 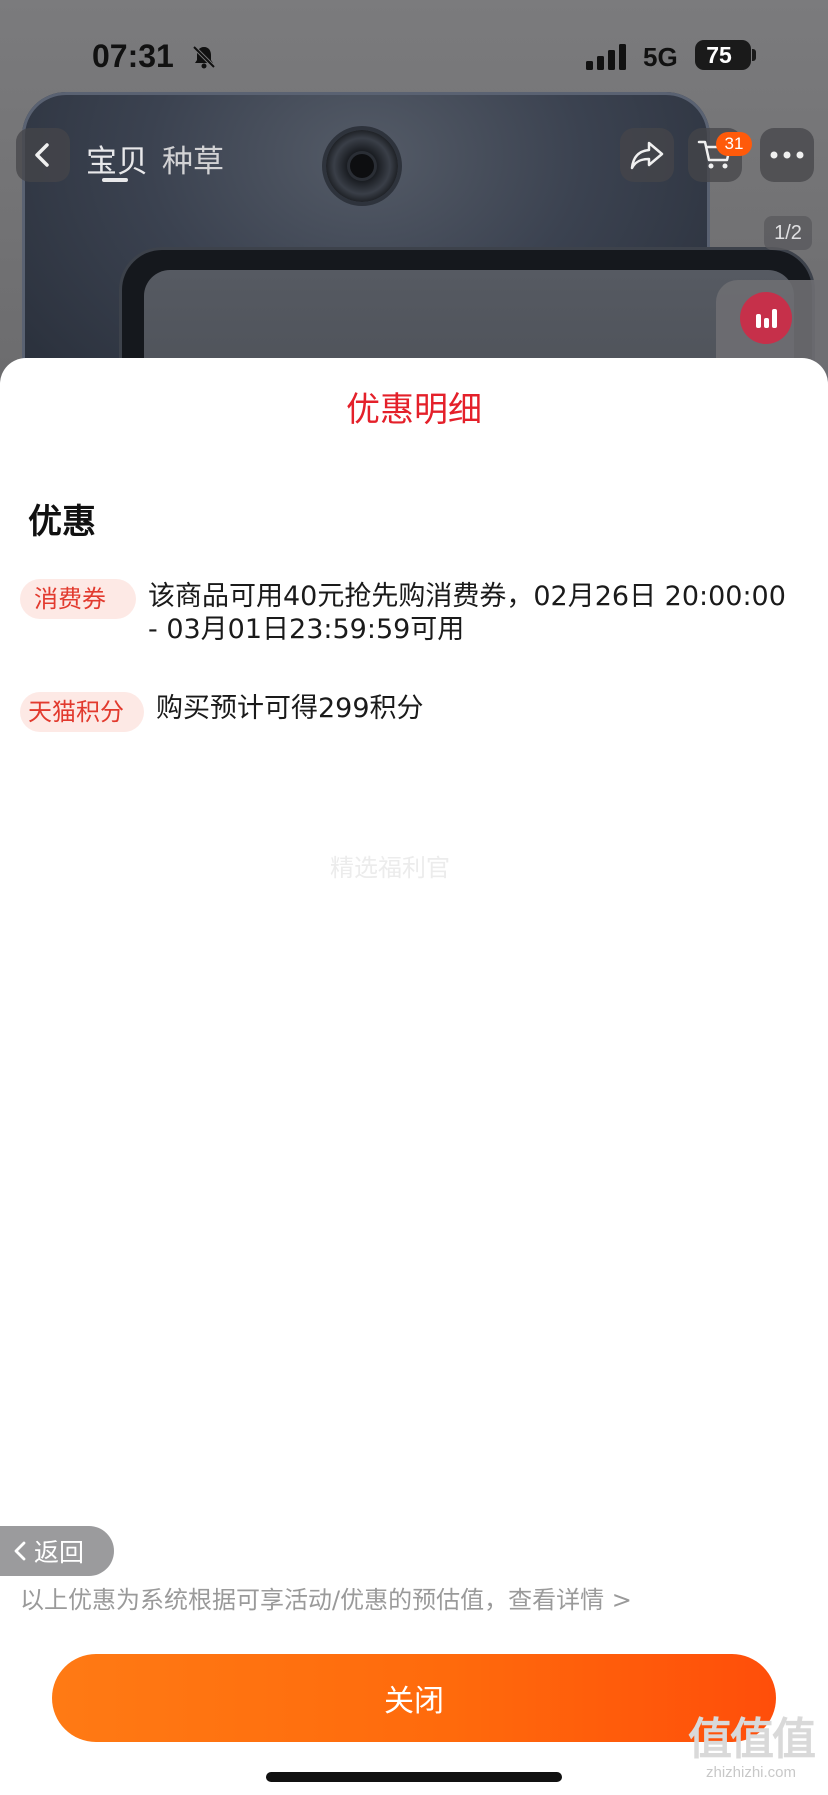 What do you see at coordinates (62, 522) in the screenshot?
I see `section-heading: 优惠` at bounding box center [62, 522].